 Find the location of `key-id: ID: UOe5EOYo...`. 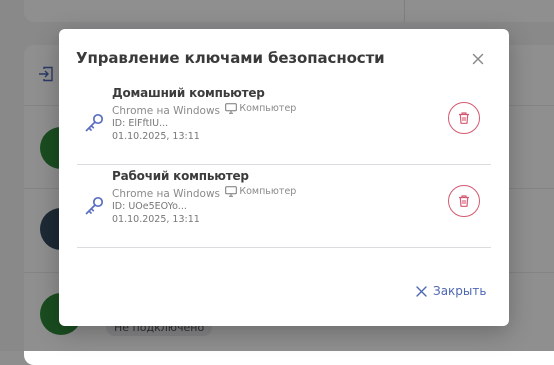

key-id: ID: UOe5EOYo... is located at coordinates (149, 206).